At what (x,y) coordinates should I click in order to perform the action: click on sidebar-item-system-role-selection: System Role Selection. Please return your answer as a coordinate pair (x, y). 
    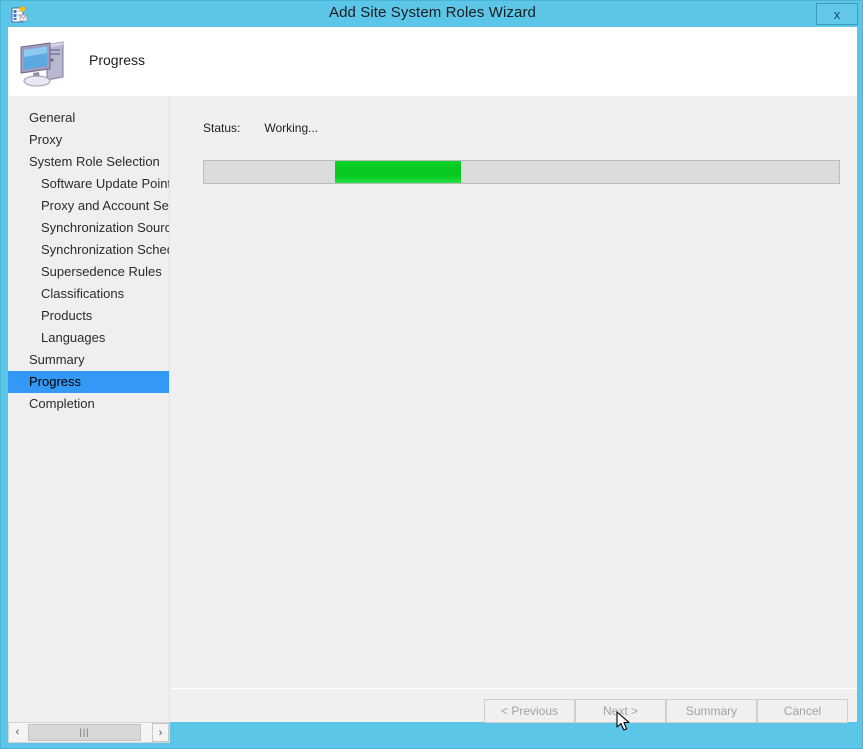
    Looking at the image, I should click on (88, 162).